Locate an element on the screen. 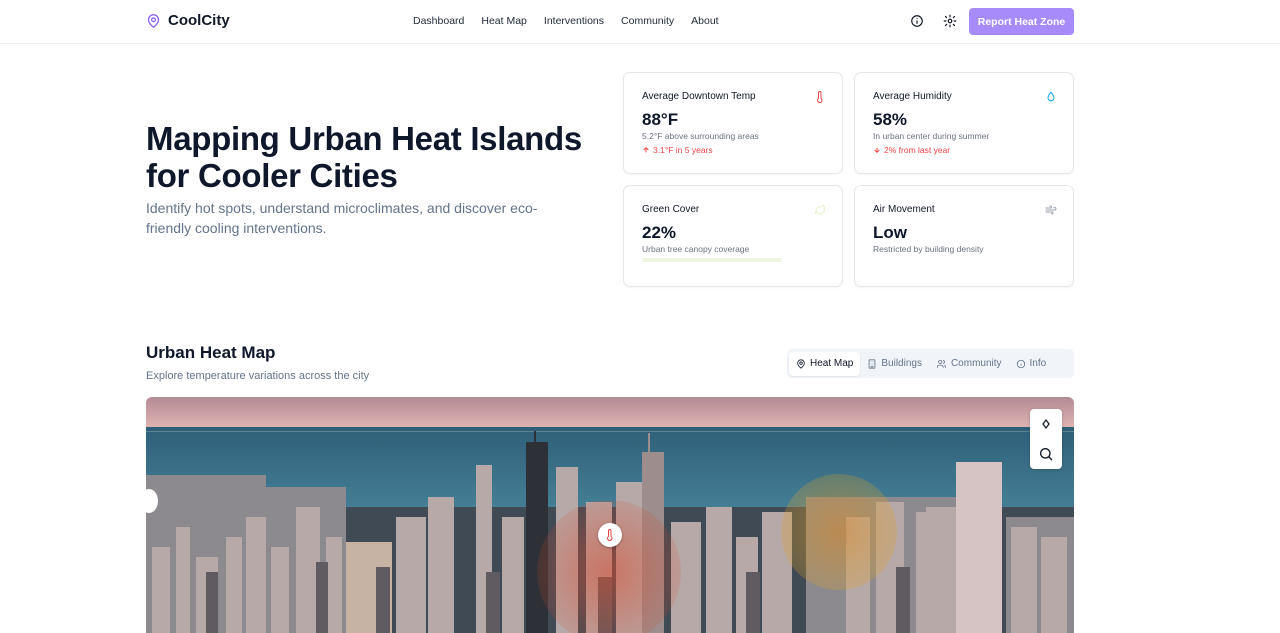  stat-value: 88°F is located at coordinates (660, 119).